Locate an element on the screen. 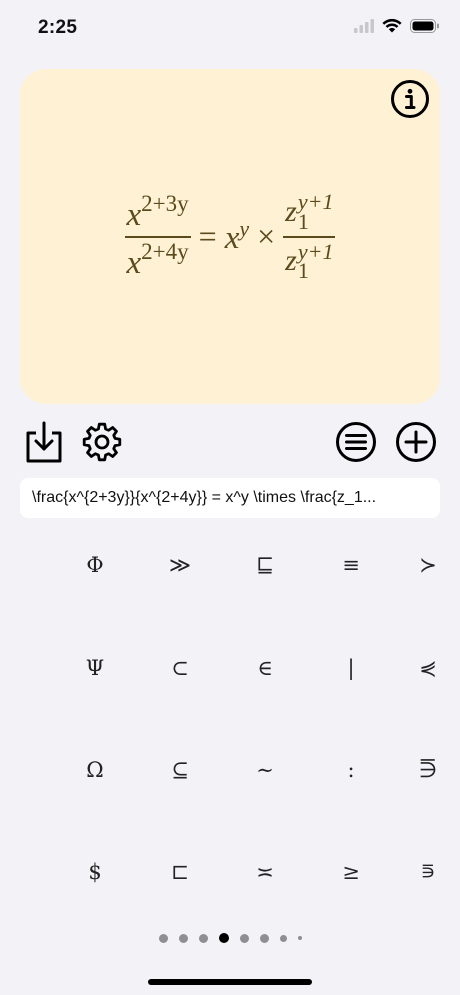 This screenshot has height=995, width=460. page-dot-active is located at coordinates (223, 938).